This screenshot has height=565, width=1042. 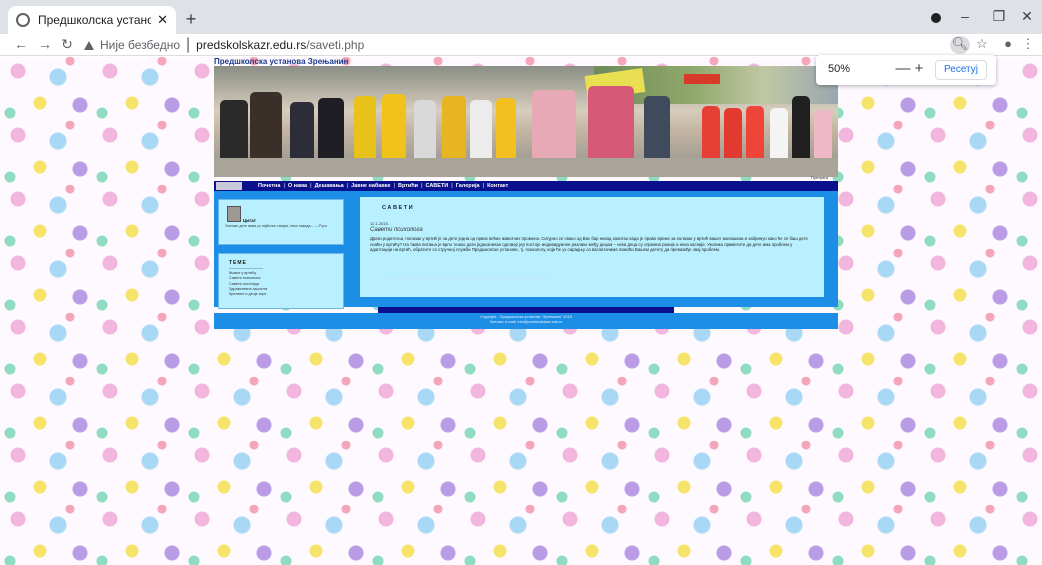 What do you see at coordinates (396, 230) in the screenshot?
I see `article-subheading: Савети психолога` at bounding box center [396, 230].